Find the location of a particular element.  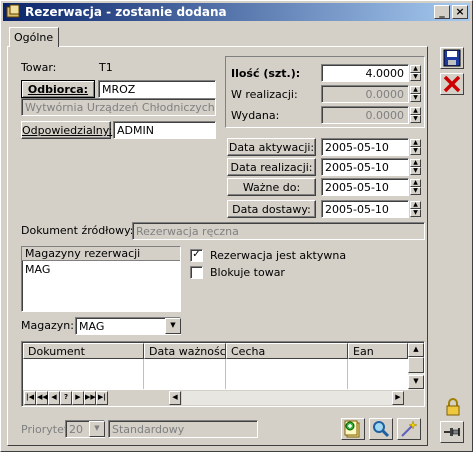

add-document-icon is located at coordinates (352, 429).